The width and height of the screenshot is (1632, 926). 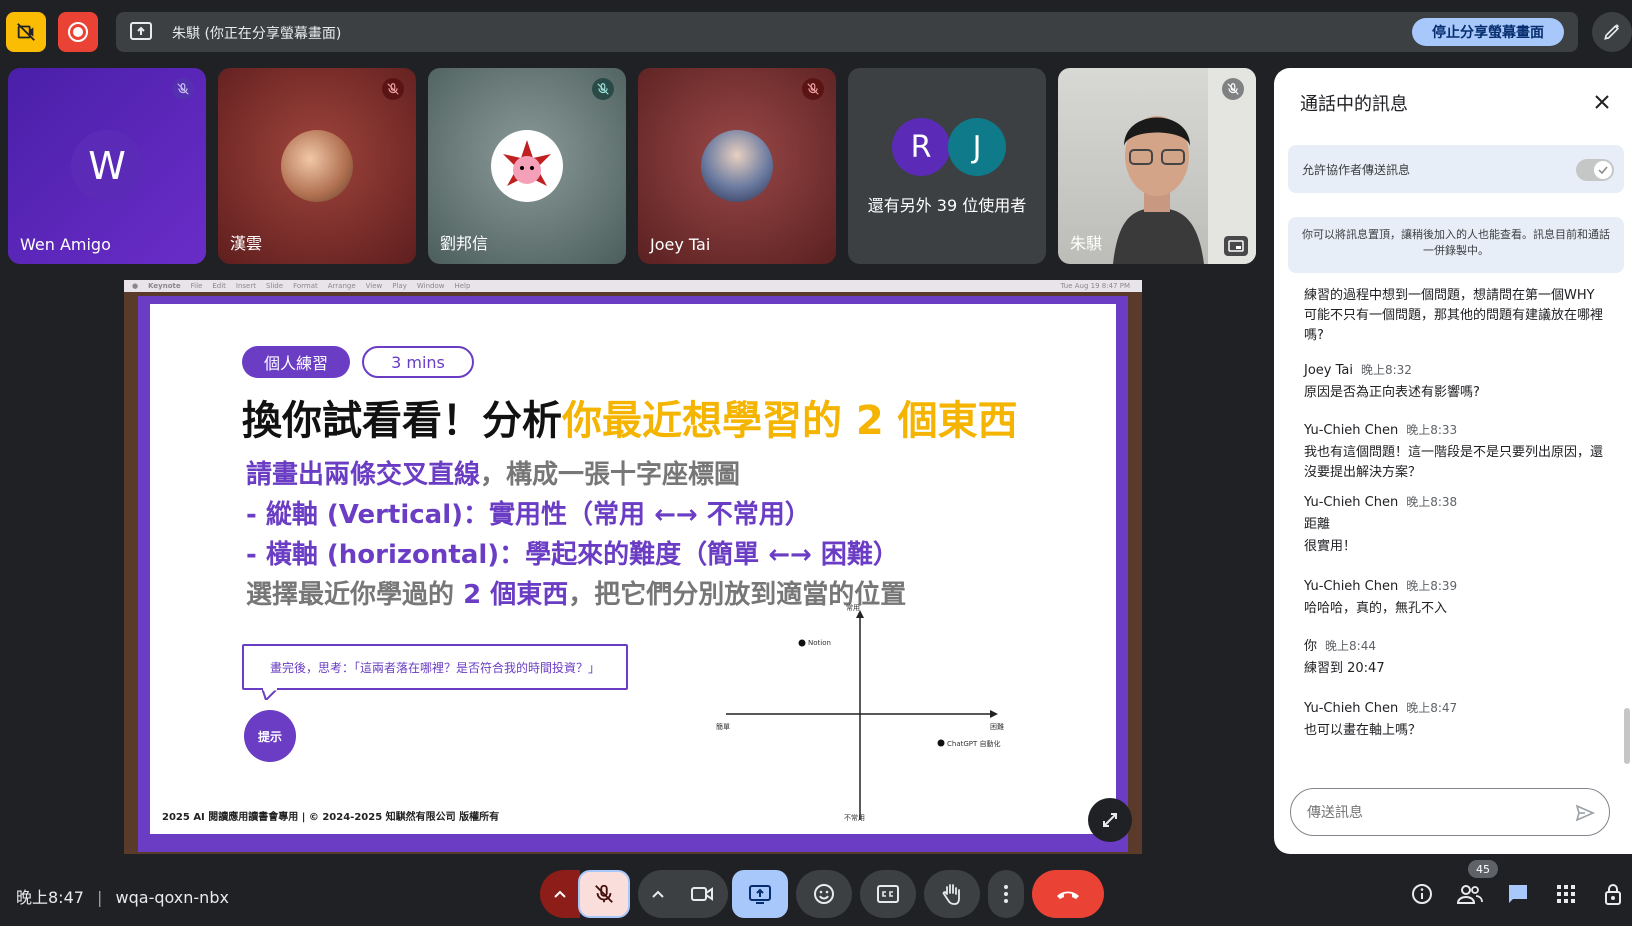 What do you see at coordinates (1627, 736) in the screenshot?
I see `scrollbar` at bounding box center [1627, 736].